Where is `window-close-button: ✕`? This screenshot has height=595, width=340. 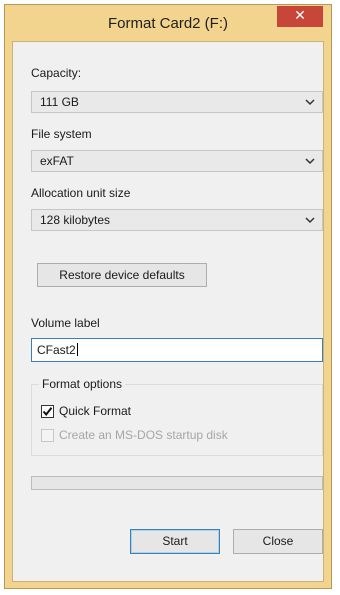
window-close-button: ✕ is located at coordinates (300, 16).